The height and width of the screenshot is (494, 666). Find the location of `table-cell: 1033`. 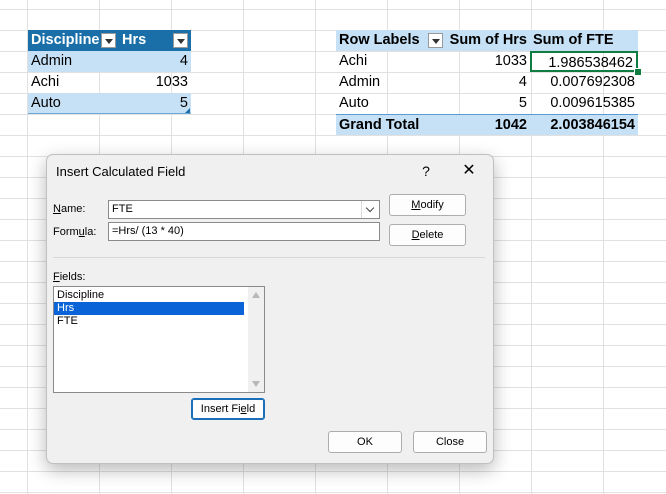

table-cell: 1033 is located at coordinates (155, 82).